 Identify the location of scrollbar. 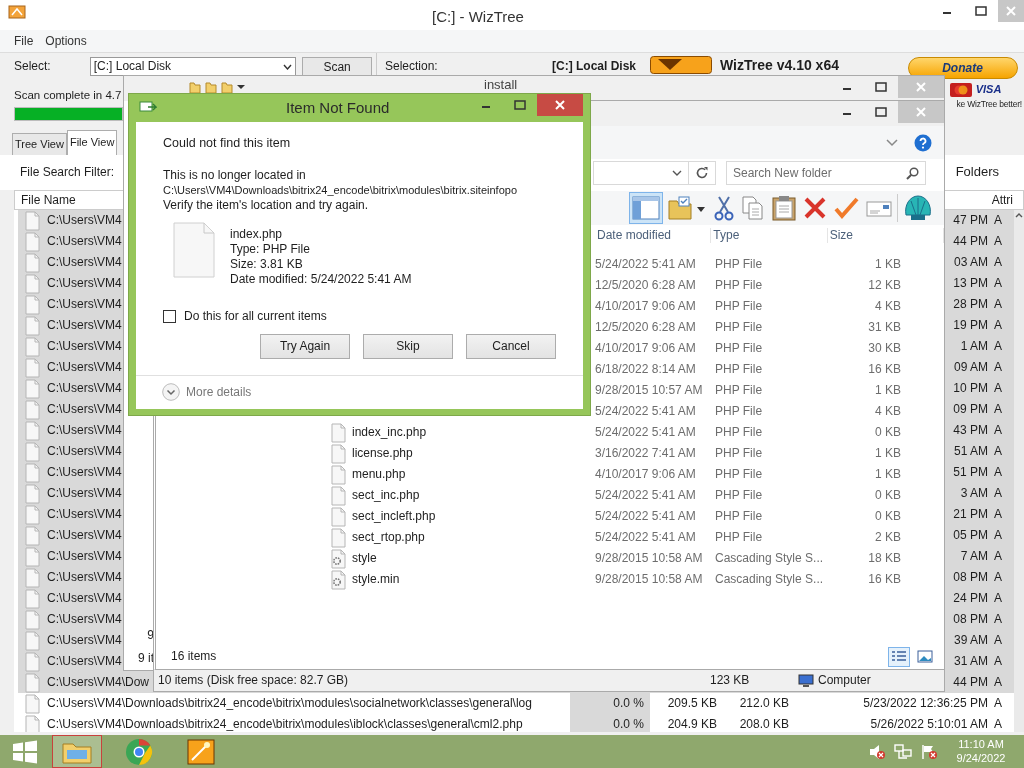
(1019, 471).